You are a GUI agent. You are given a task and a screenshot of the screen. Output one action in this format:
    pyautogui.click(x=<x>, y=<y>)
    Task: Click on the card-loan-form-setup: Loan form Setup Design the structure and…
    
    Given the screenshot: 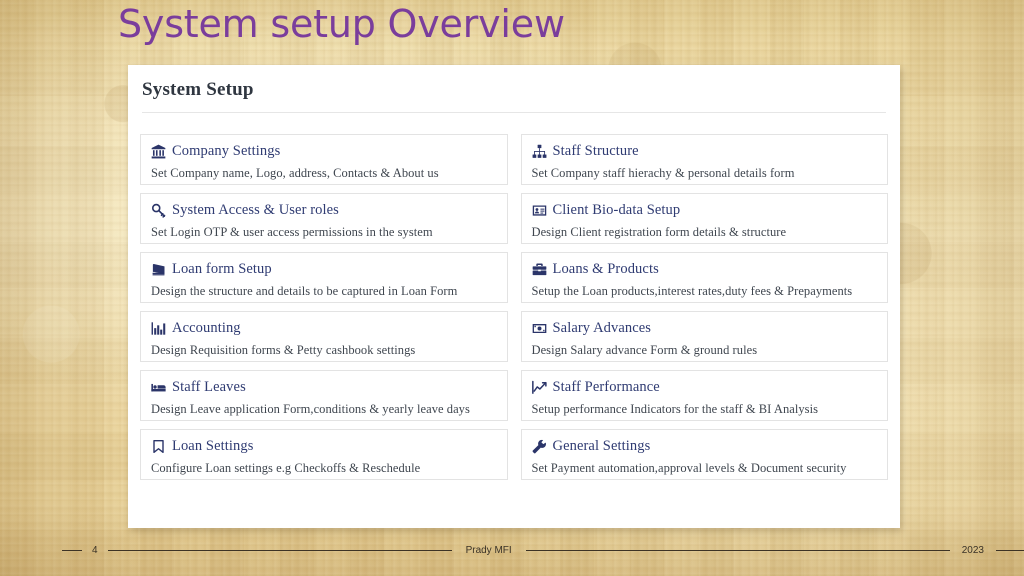 What is the action you would take?
    pyautogui.click(x=324, y=277)
    